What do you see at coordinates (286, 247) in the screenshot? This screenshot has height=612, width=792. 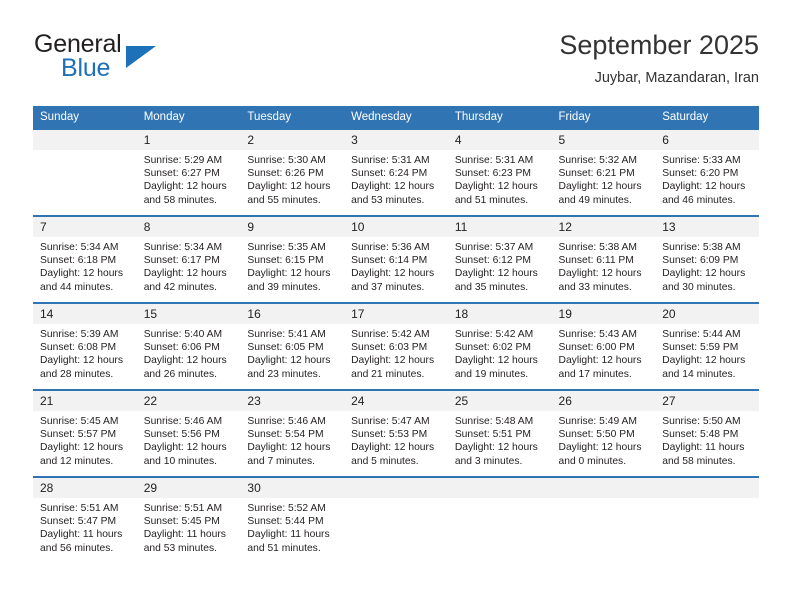 I see `sunrise-time: Sunrise: 5:35 AM` at bounding box center [286, 247].